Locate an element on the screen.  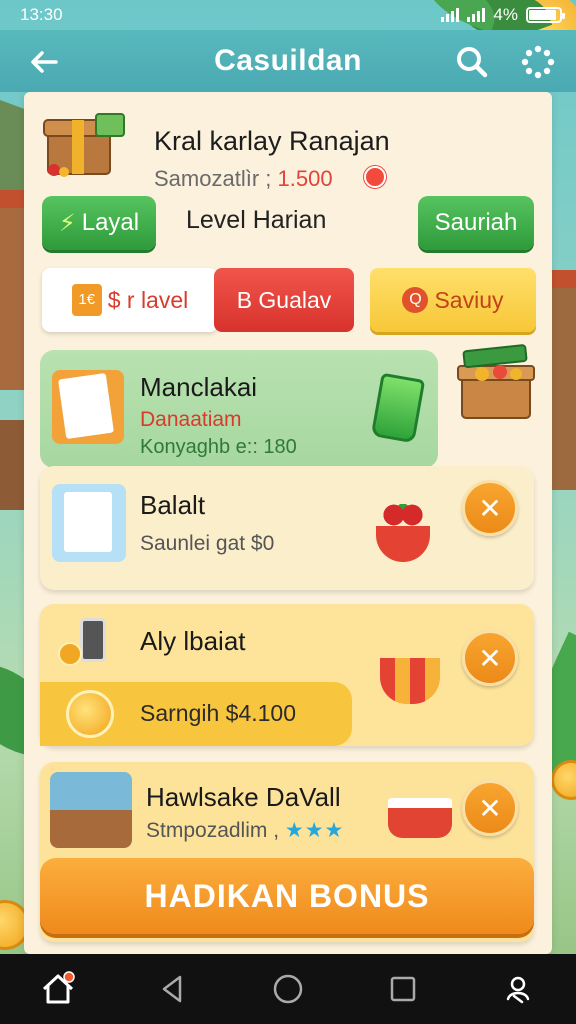
battery-percent: 4% is located at coordinates (505, 14).